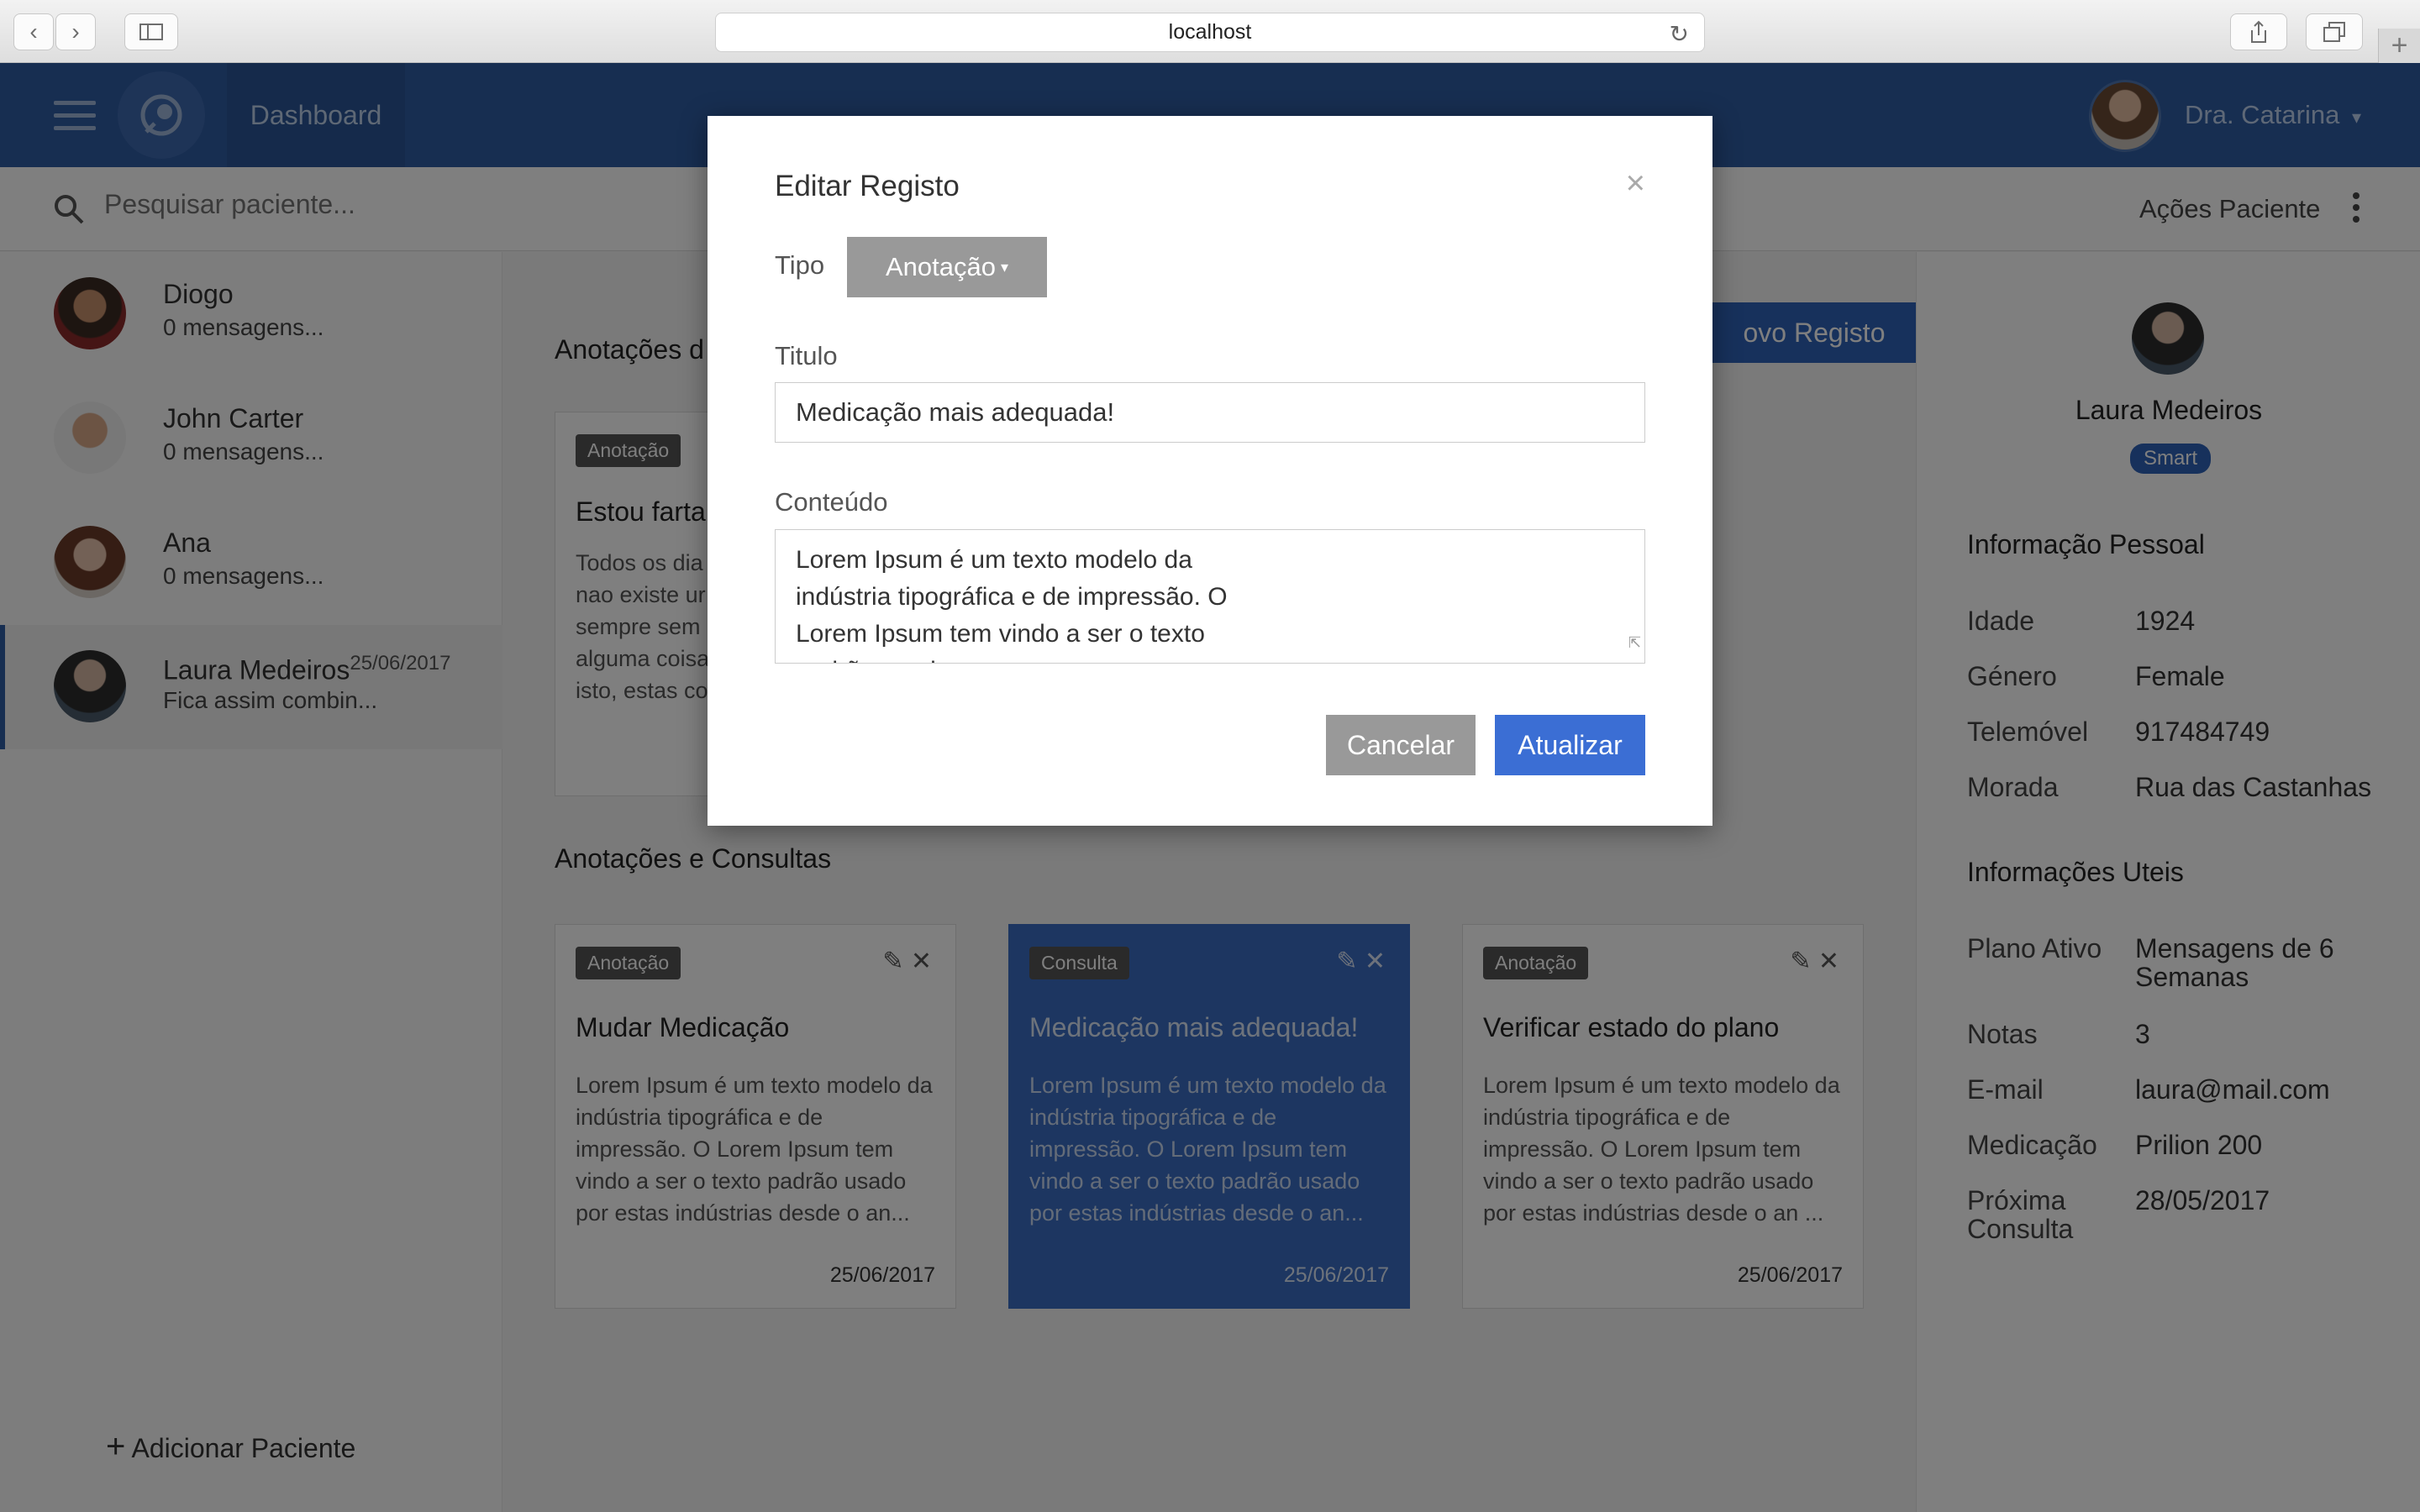 The image size is (2420, 1512). What do you see at coordinates (868, 186) in the screenshot?
I see `modal-title: Editar Registo` at bounding box center [868, 186].